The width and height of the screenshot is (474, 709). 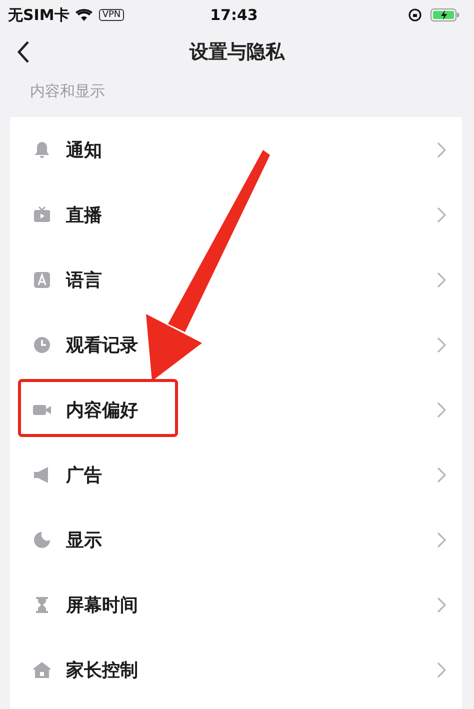 I want to click on moon-icon, so click(x=42, y=540).